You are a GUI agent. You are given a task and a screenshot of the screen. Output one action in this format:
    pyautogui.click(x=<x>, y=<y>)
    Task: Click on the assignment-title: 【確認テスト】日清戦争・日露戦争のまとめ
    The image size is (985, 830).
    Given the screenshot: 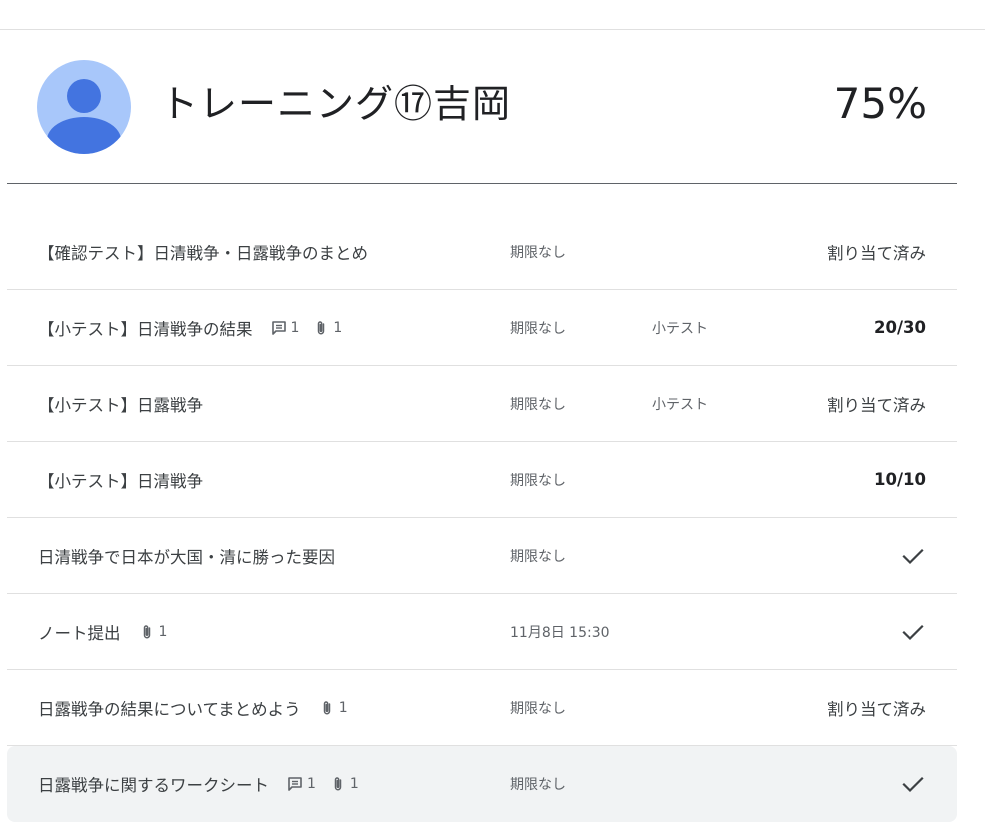 What is the action you would take?
    pyautogui.click(x=203, y=252)
    